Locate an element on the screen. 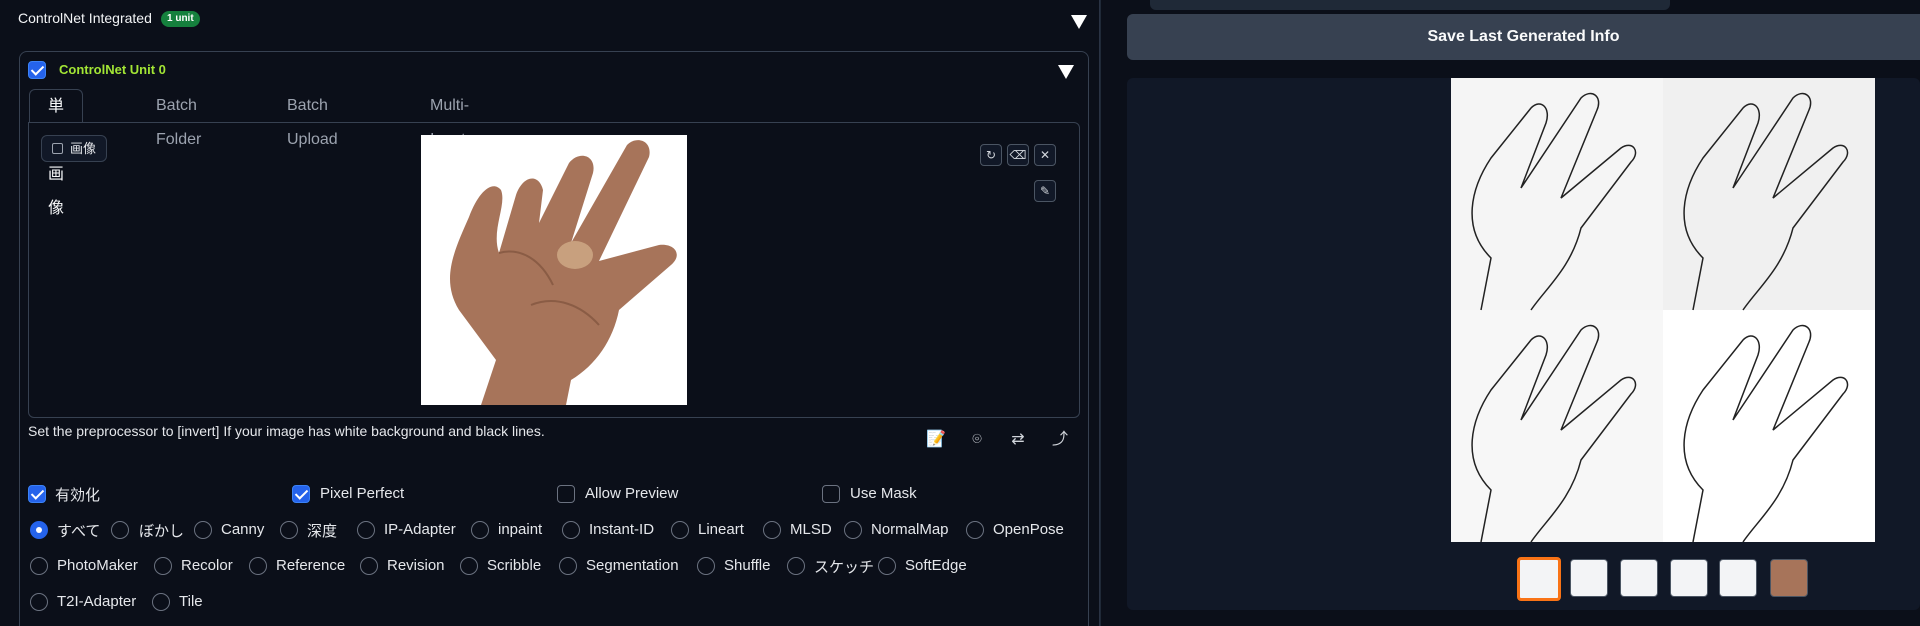 The image size is (1920, 626). radio-label-t2i-adapter: T2I-Adapter is located at coordinates (97, 601).